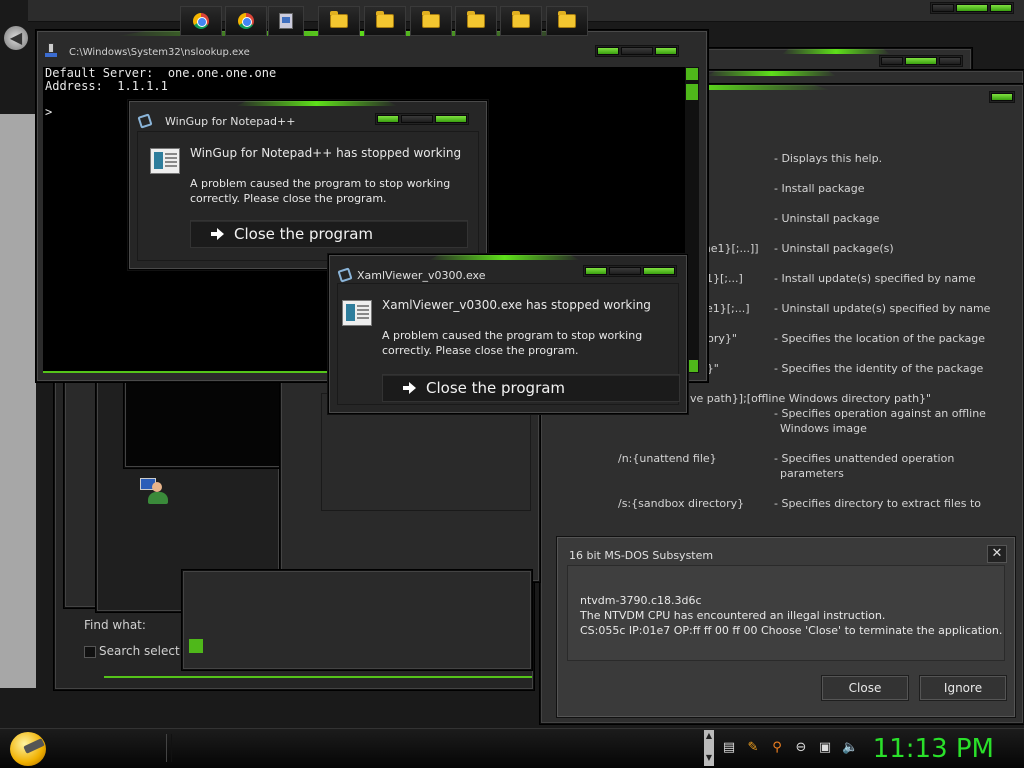 Image resolution: width=1024 pixels, height=768 pixels. What do you see at coordinates (641, 555) in the screenshot?
I see `dialog-title: 16 bit MS-DOS Subsystem` at bounding box center [641, 555].